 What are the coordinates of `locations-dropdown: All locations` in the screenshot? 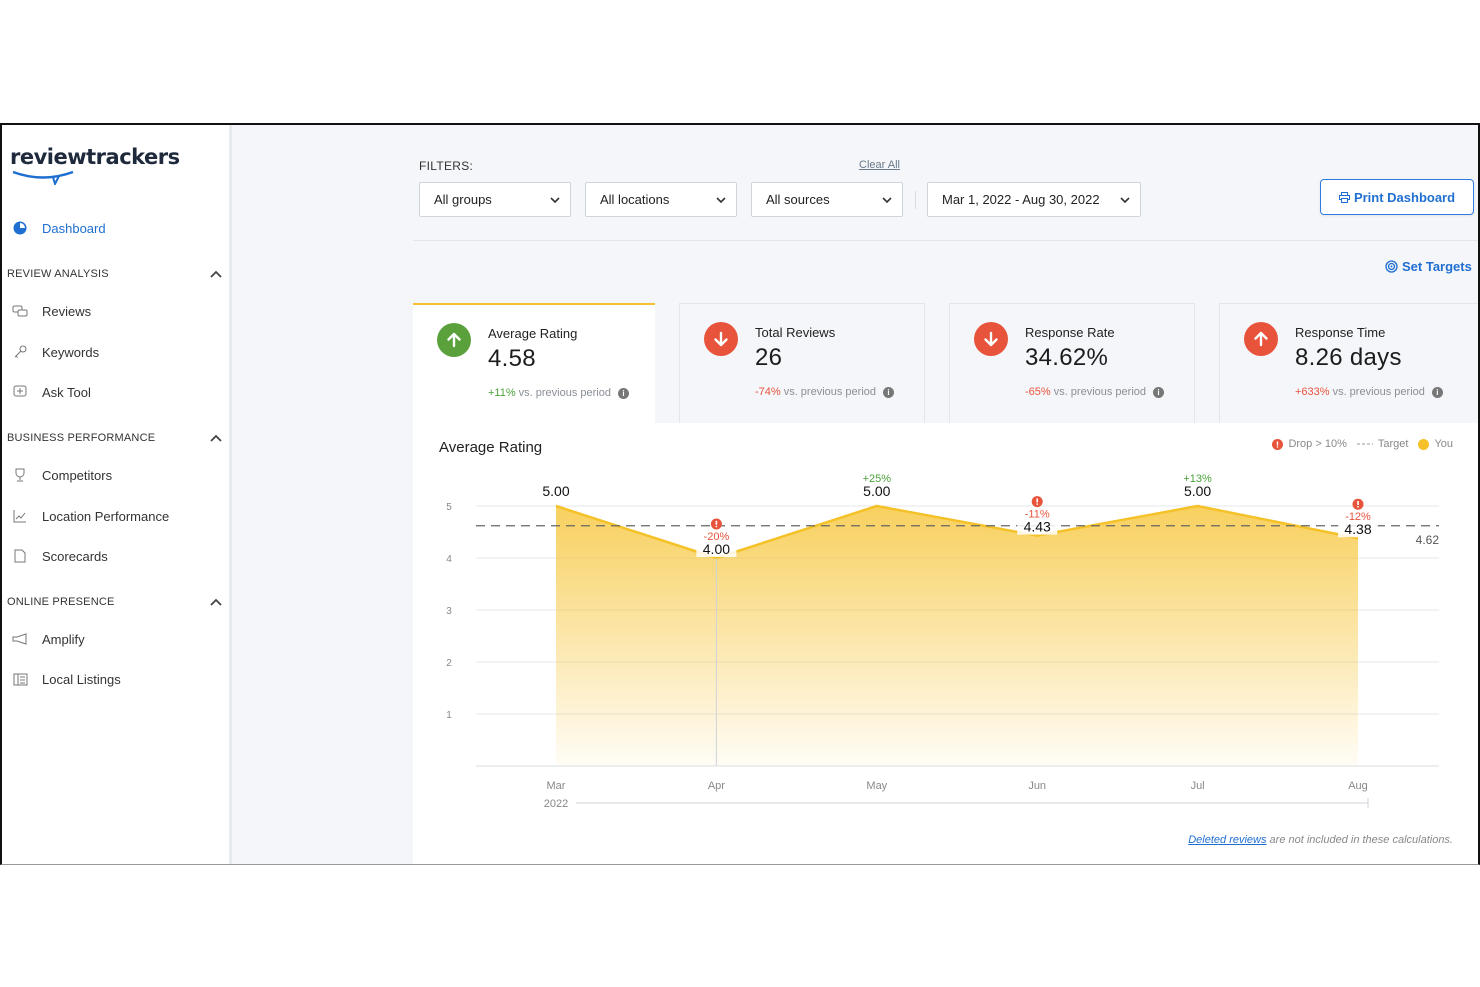 It's located at (661, 199).